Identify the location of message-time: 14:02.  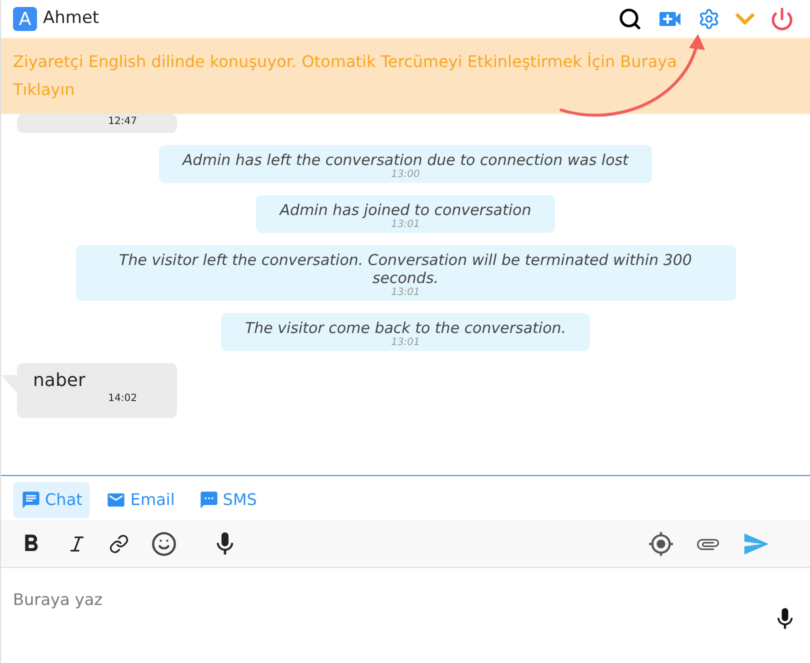
(122, 399).